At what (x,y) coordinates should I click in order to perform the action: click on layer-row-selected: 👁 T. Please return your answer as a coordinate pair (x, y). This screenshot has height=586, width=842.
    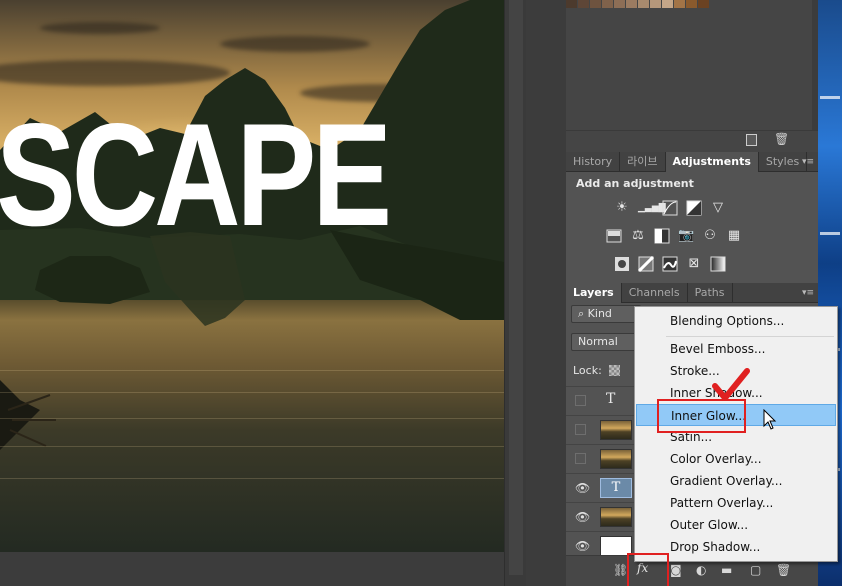
    Looking at the image, I should click on (602, 487).